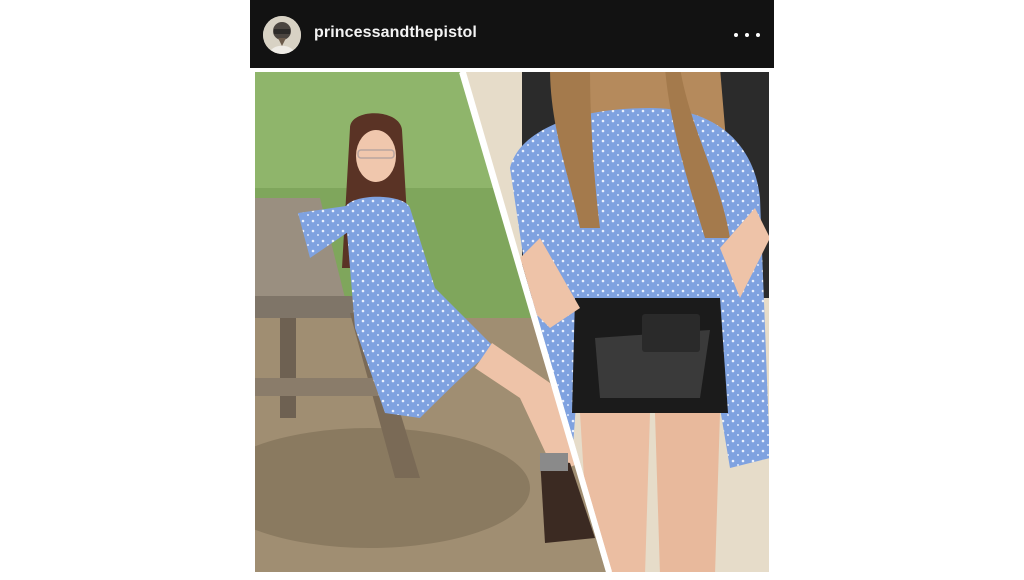 The height and width of the screenshot is (580, 1024). I want to click on post-header: princessandthepistol, so click(512, 34).